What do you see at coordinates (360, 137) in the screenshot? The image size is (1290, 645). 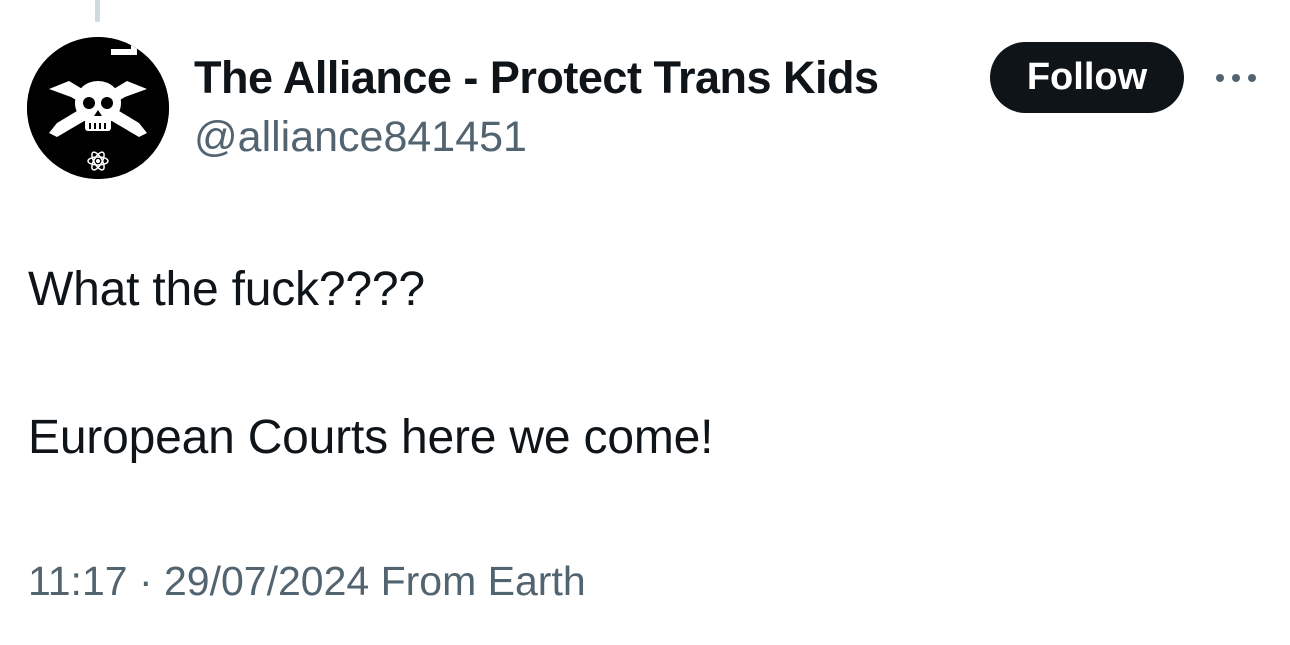 I see `user-handle: @alliance841451` at bounding box center [360, 137].